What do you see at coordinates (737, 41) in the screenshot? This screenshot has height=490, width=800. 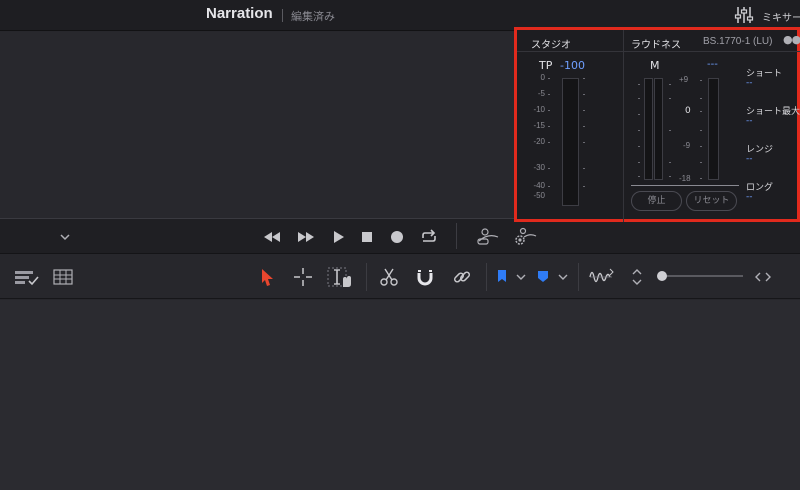 I see `loudness-standard: BS.1770-1 (LU)` at bounding box center [737, 41].